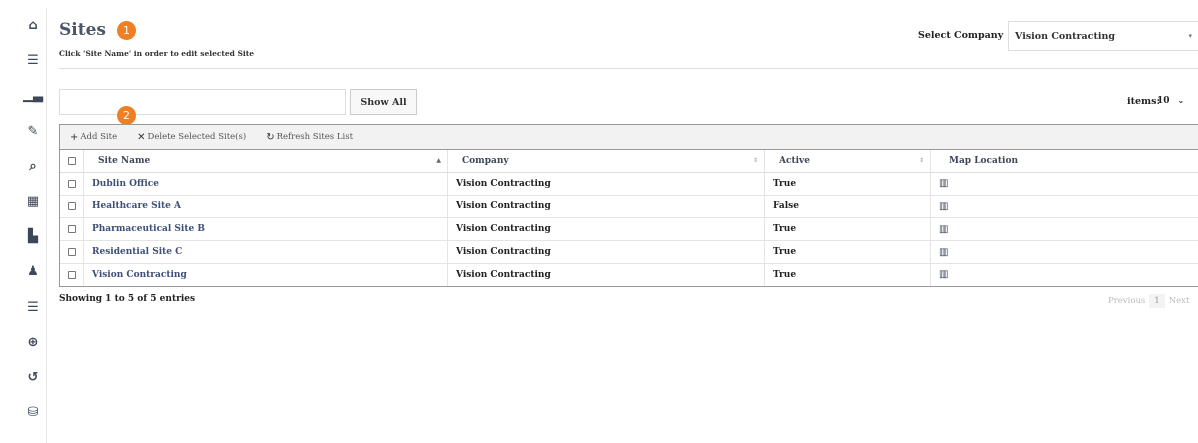 This screenshot has width=1198, height=443. Describe the element at coordinates (137, 252) in the screenshot. I see `site-name-link: Residential Site C` at that location.